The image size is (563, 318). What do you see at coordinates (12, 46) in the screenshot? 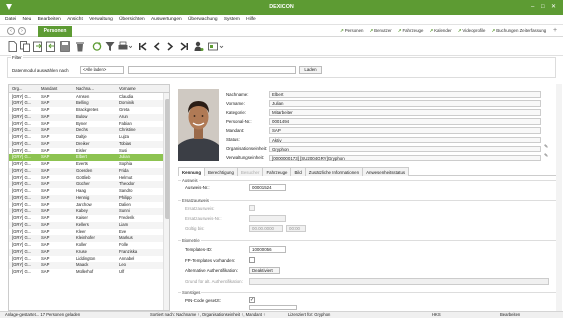
I see `new-document-icon` at bounding box center [12, 46].